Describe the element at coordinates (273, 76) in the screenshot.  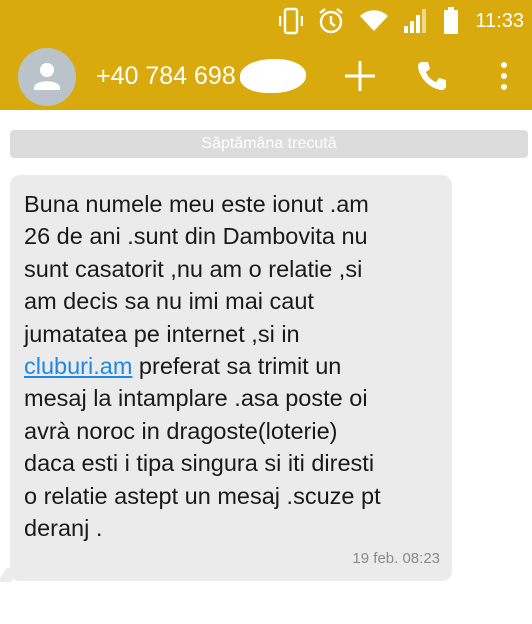
I see `redaction-mark` at that location.